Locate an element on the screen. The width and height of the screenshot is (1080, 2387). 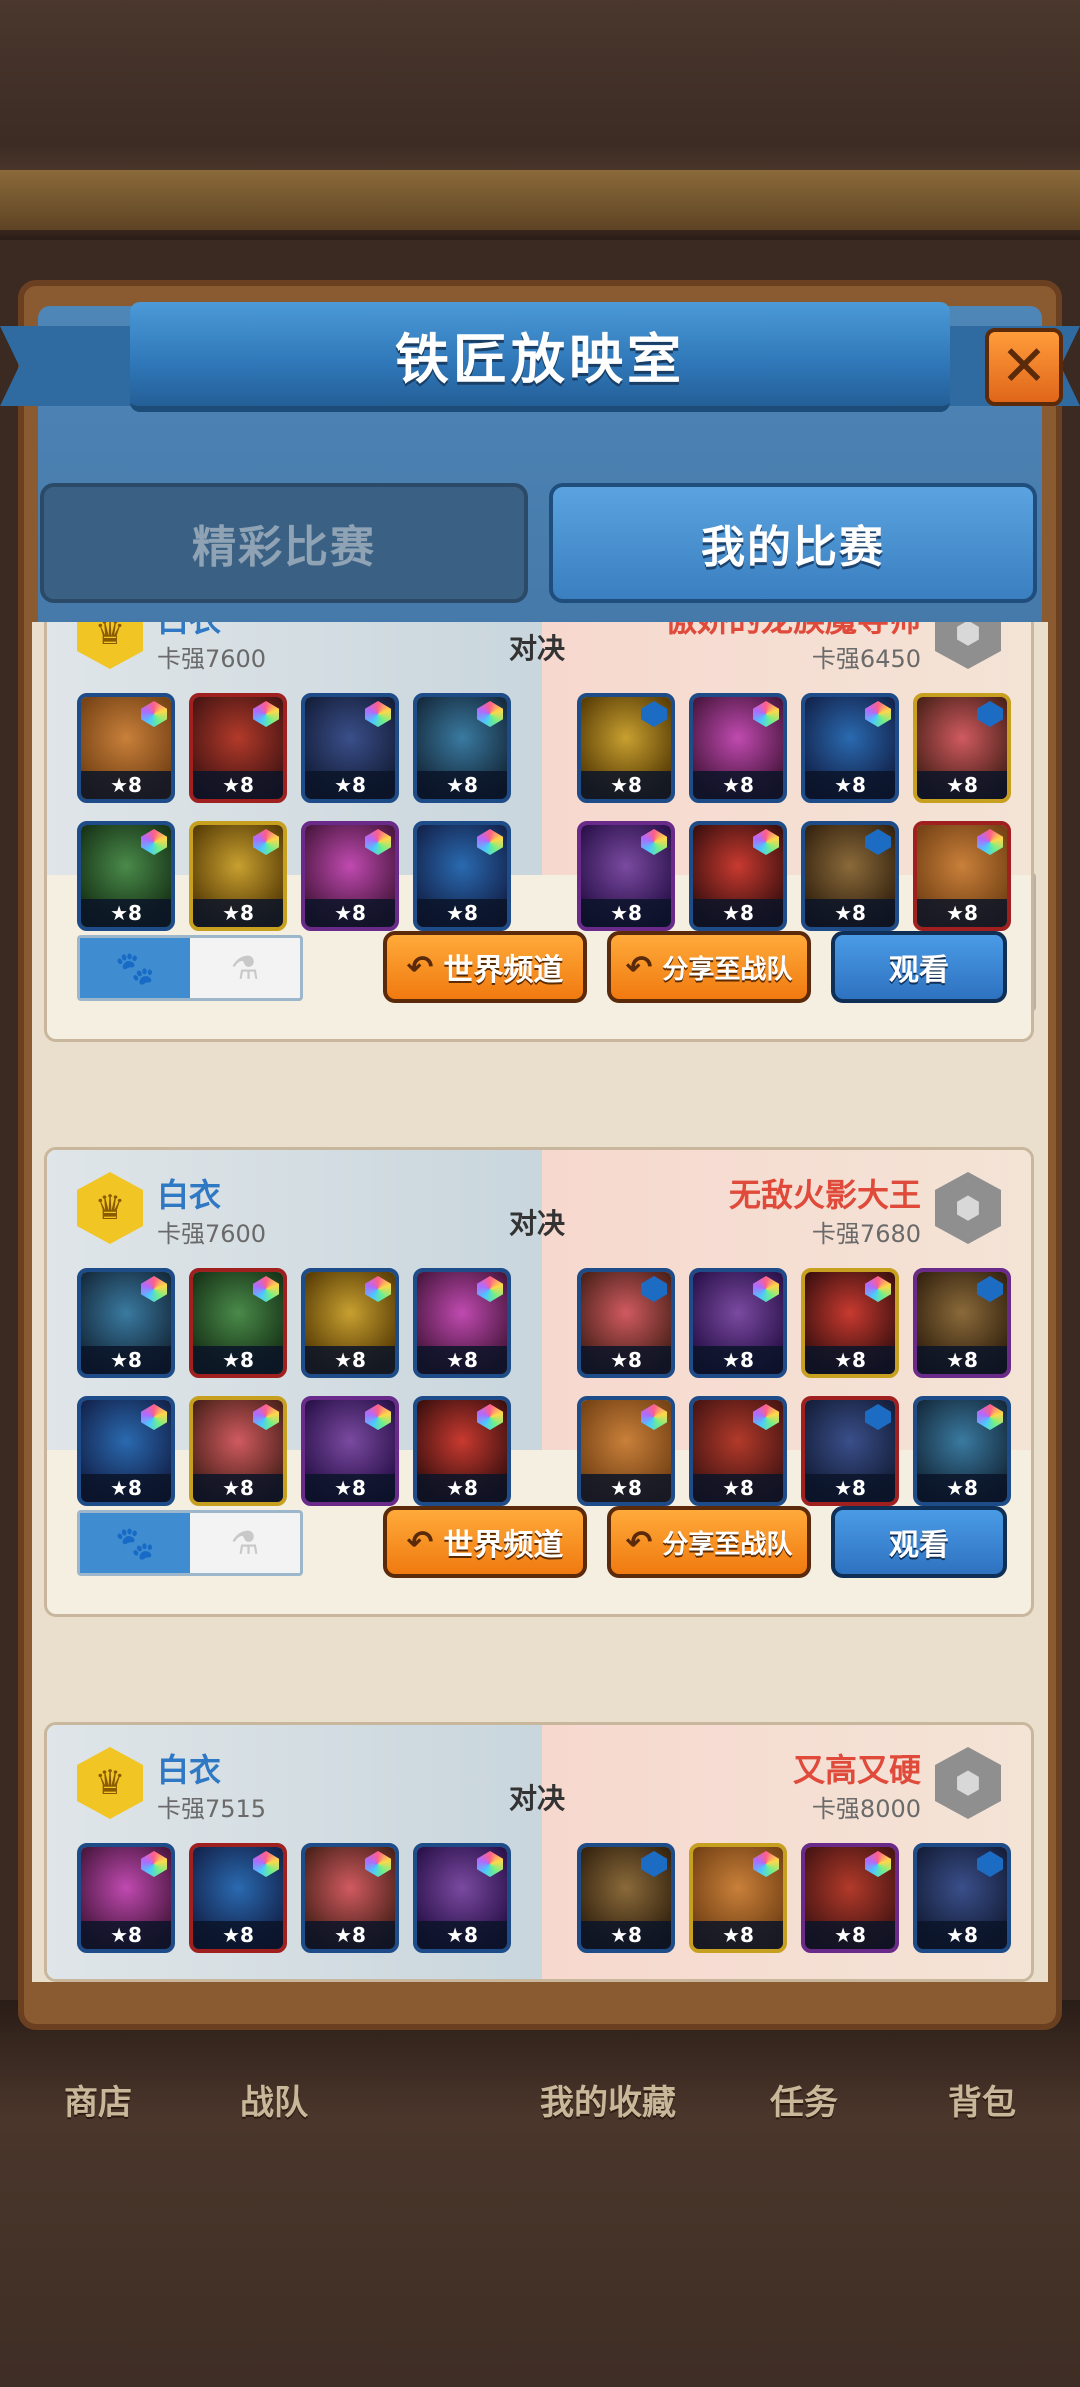
close-icon: ✕ is located at coordinates (1024, 366).